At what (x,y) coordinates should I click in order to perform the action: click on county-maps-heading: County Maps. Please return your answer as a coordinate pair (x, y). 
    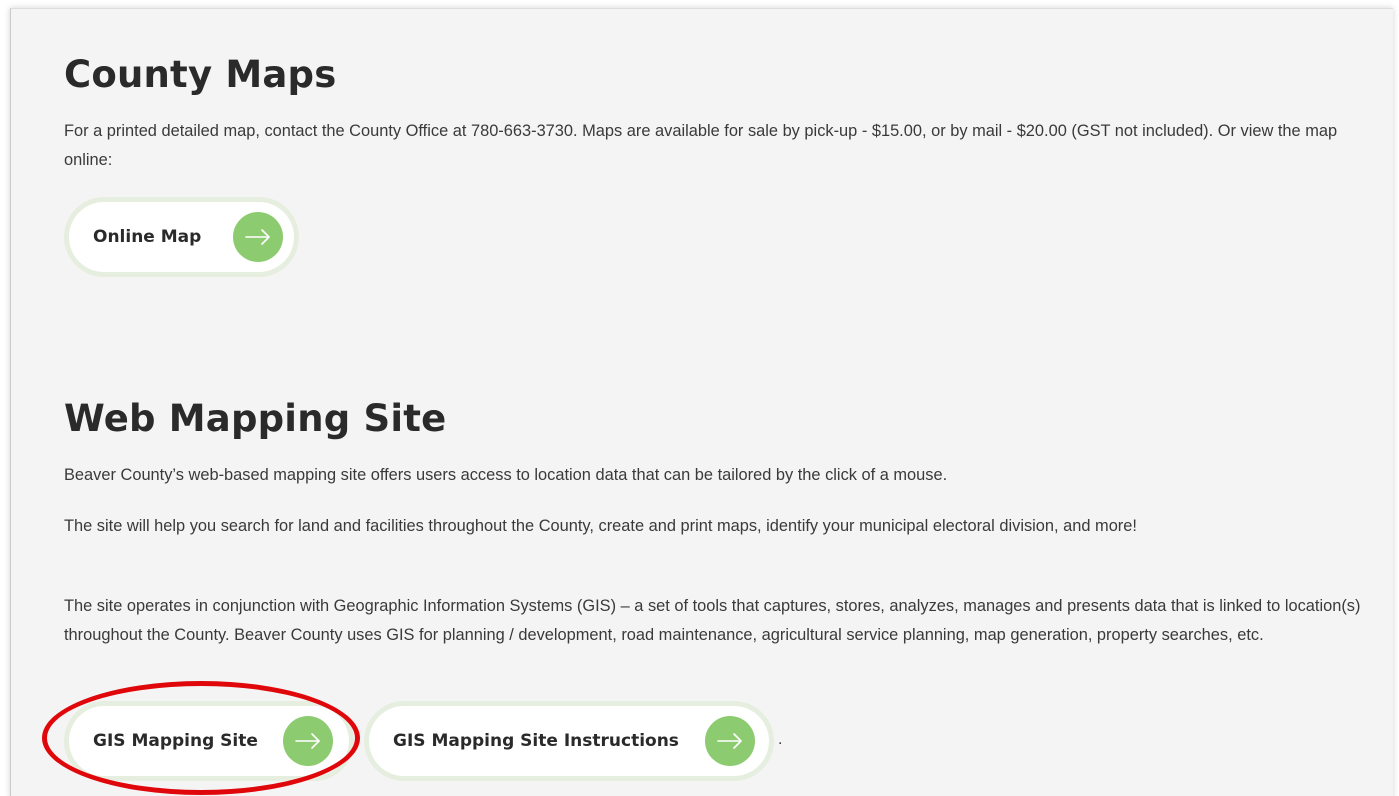
    Looking at the image, I should click on (200, 74).